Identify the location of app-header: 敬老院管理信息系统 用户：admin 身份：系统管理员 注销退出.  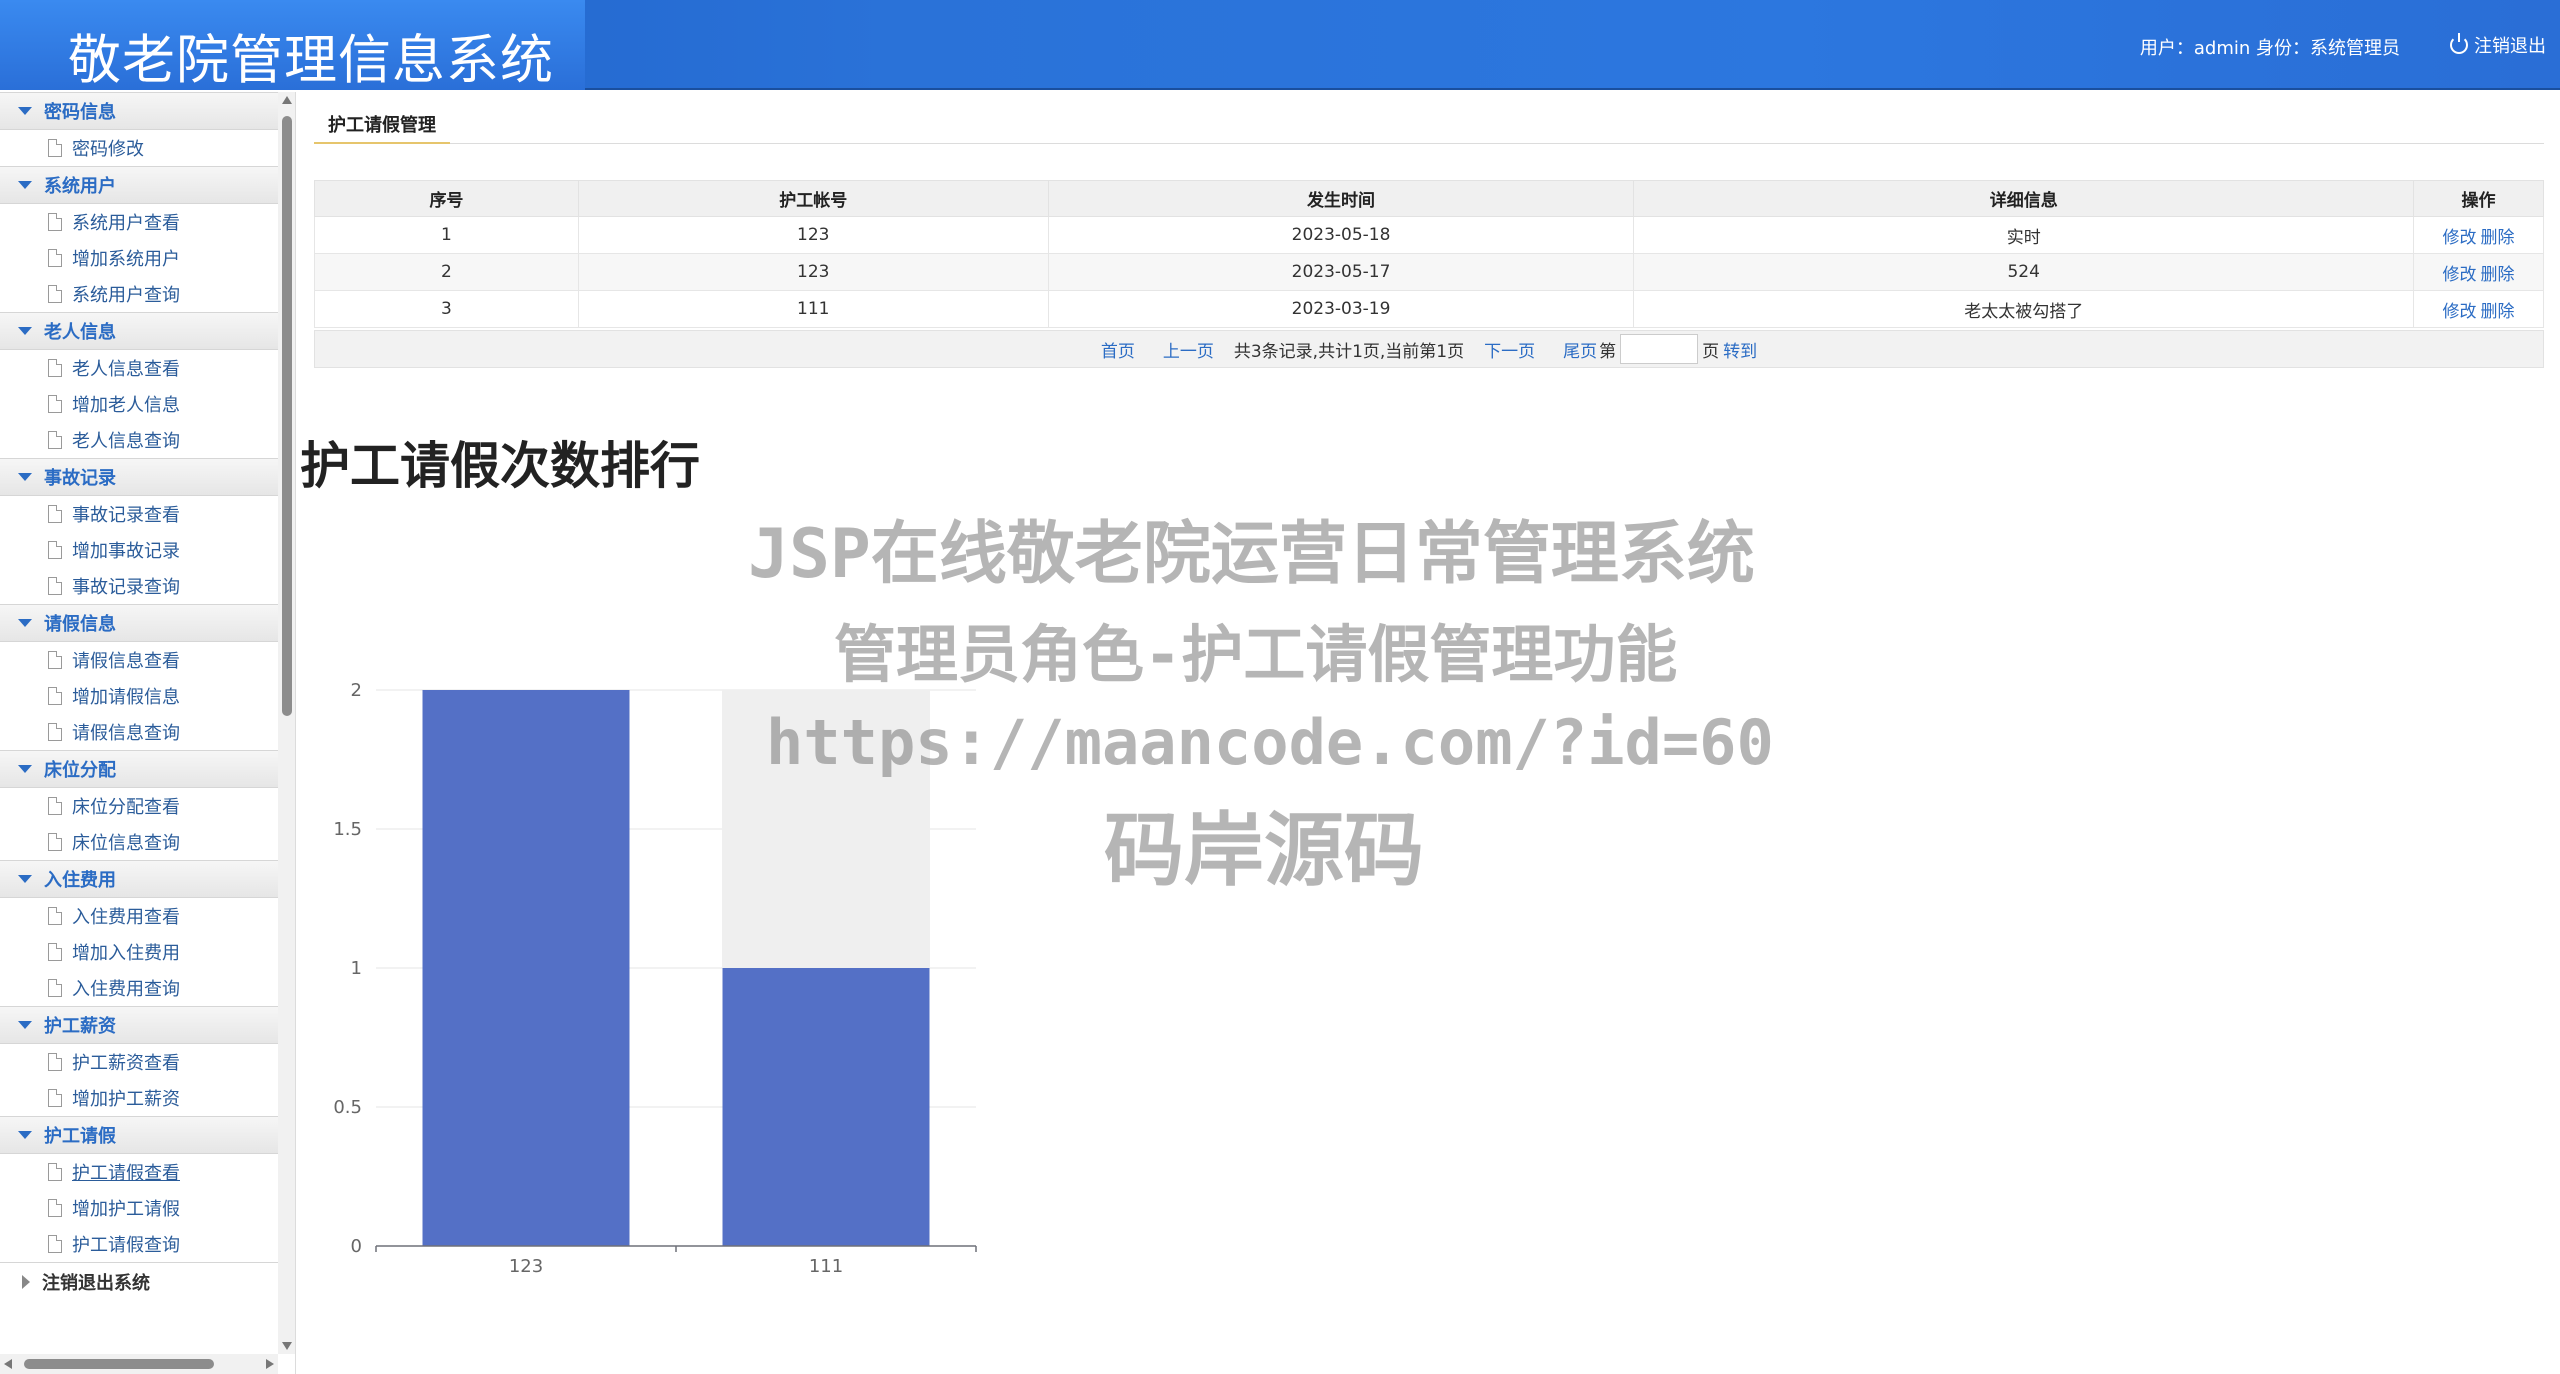
(1280, 45).